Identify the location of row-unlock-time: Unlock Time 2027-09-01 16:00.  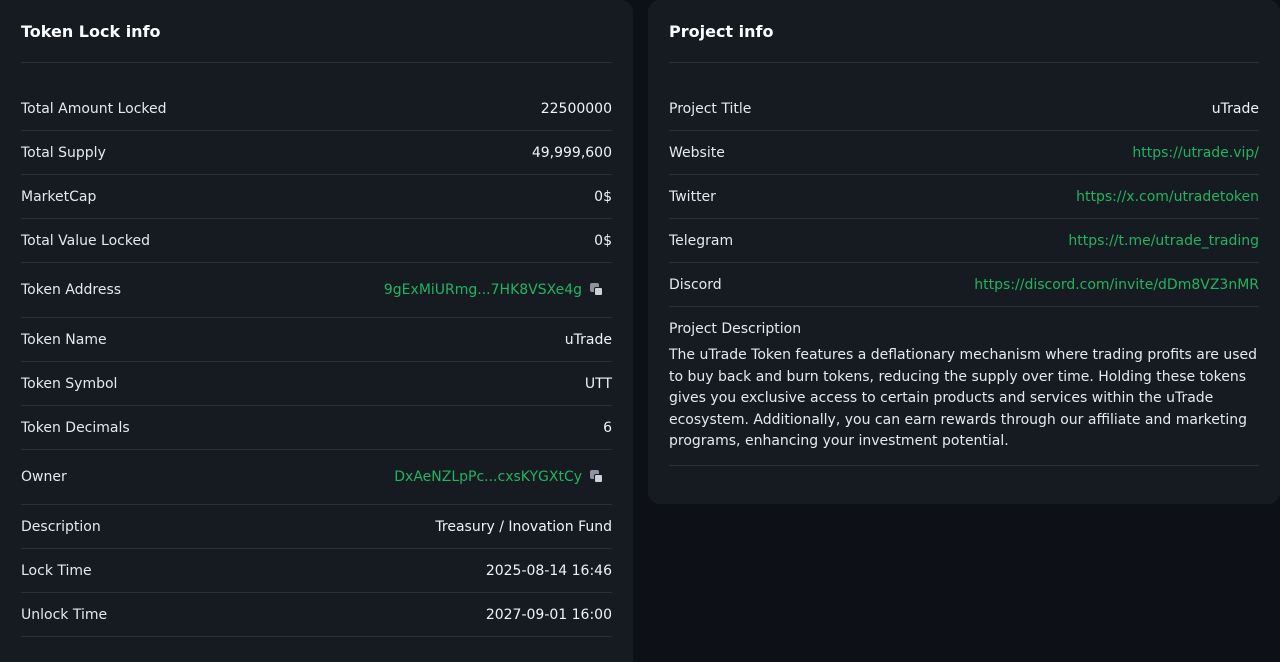
(316, 615).